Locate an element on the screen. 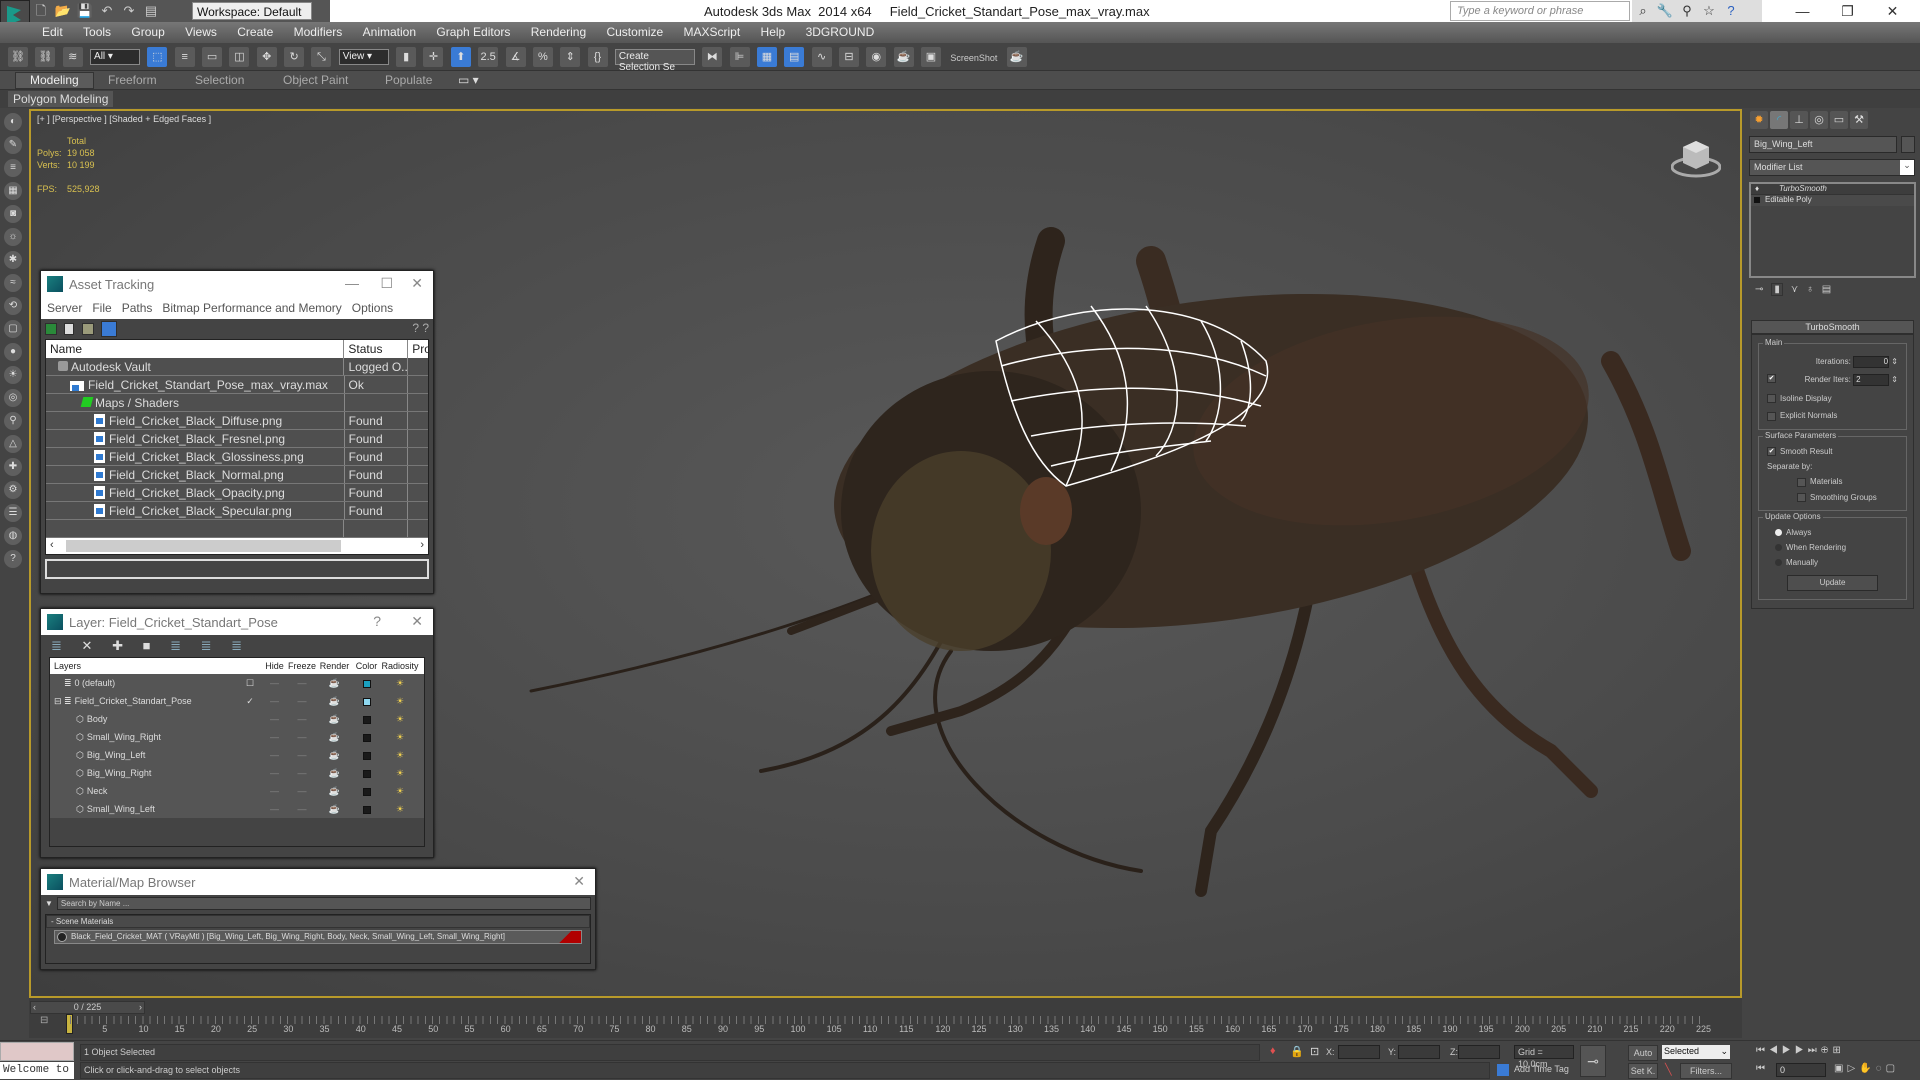  percent-snap-icon: % is located at coordinates (542, 57).